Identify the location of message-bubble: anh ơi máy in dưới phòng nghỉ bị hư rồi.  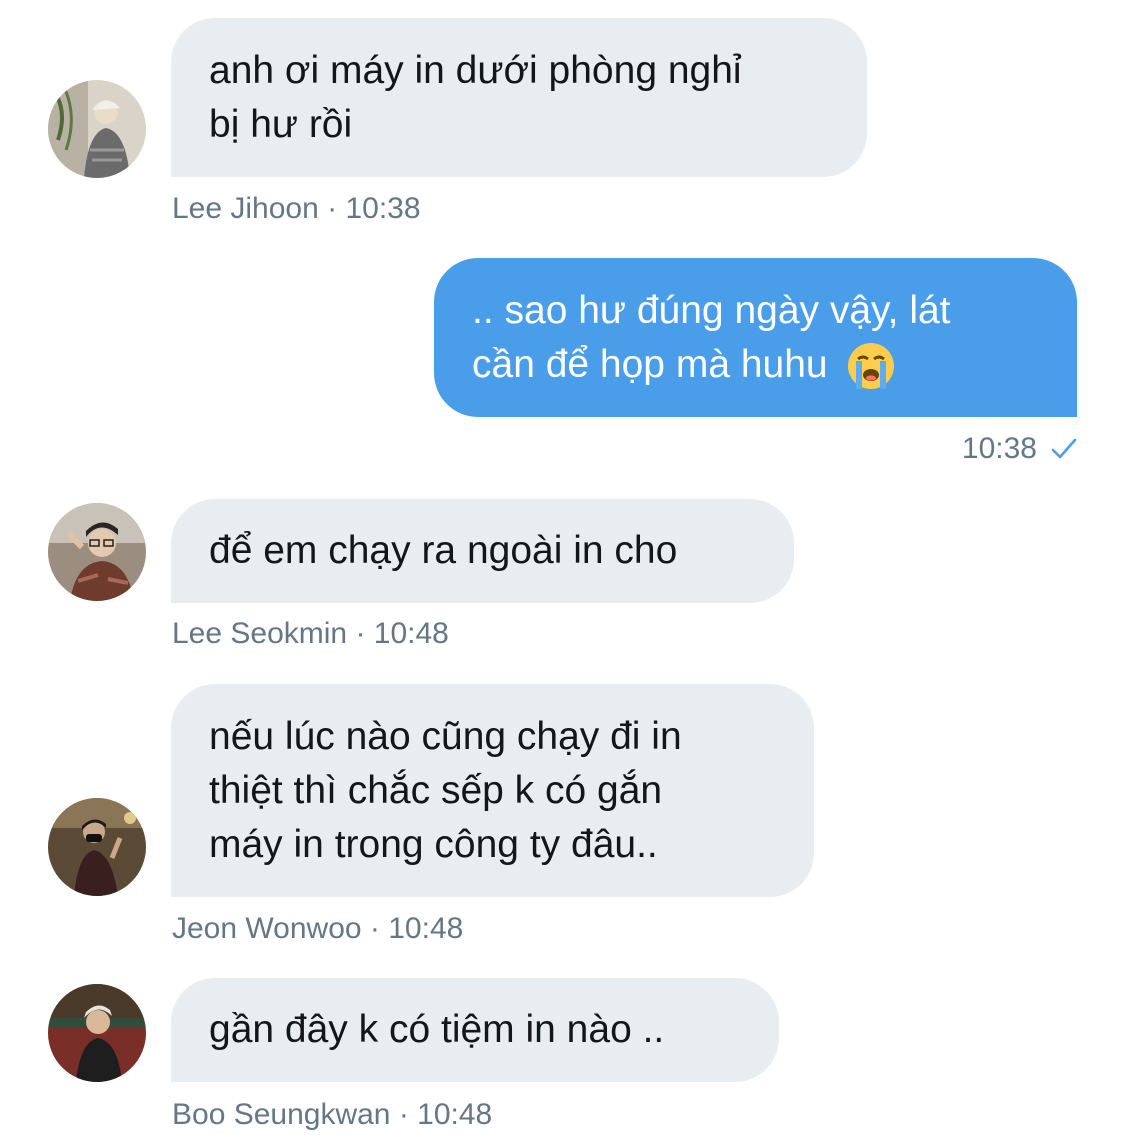
(519, 97).